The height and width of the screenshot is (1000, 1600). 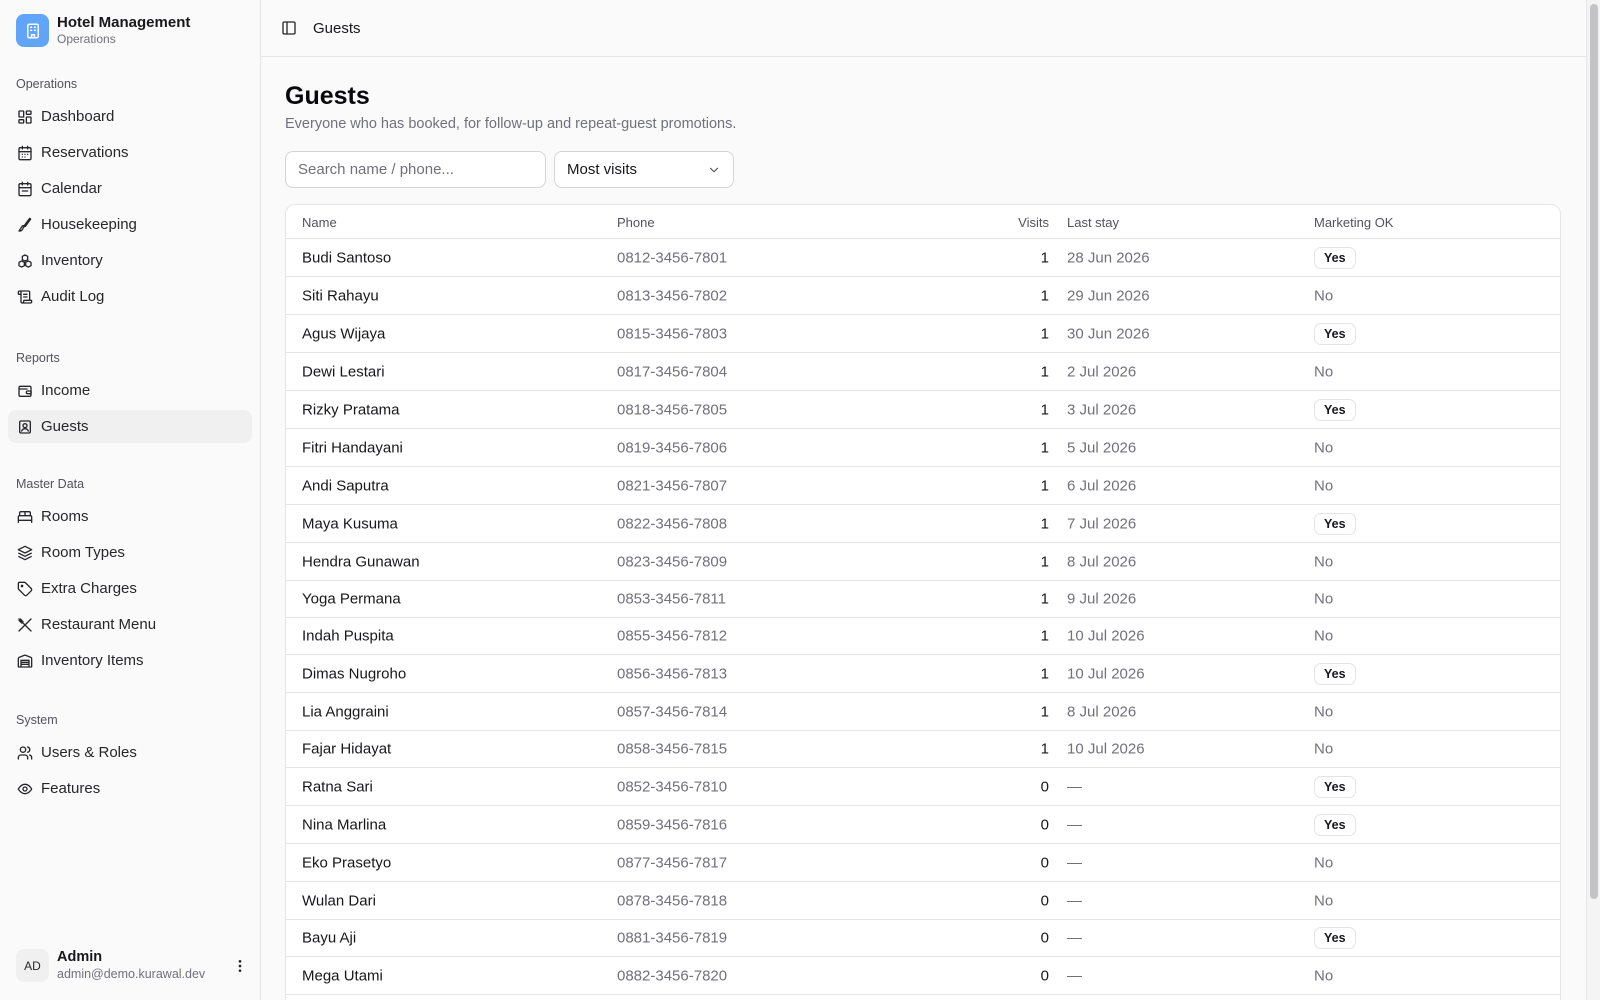 I want to click on sidebar-item-inventory-items: Inventory Items, so click(x=130, y=660).